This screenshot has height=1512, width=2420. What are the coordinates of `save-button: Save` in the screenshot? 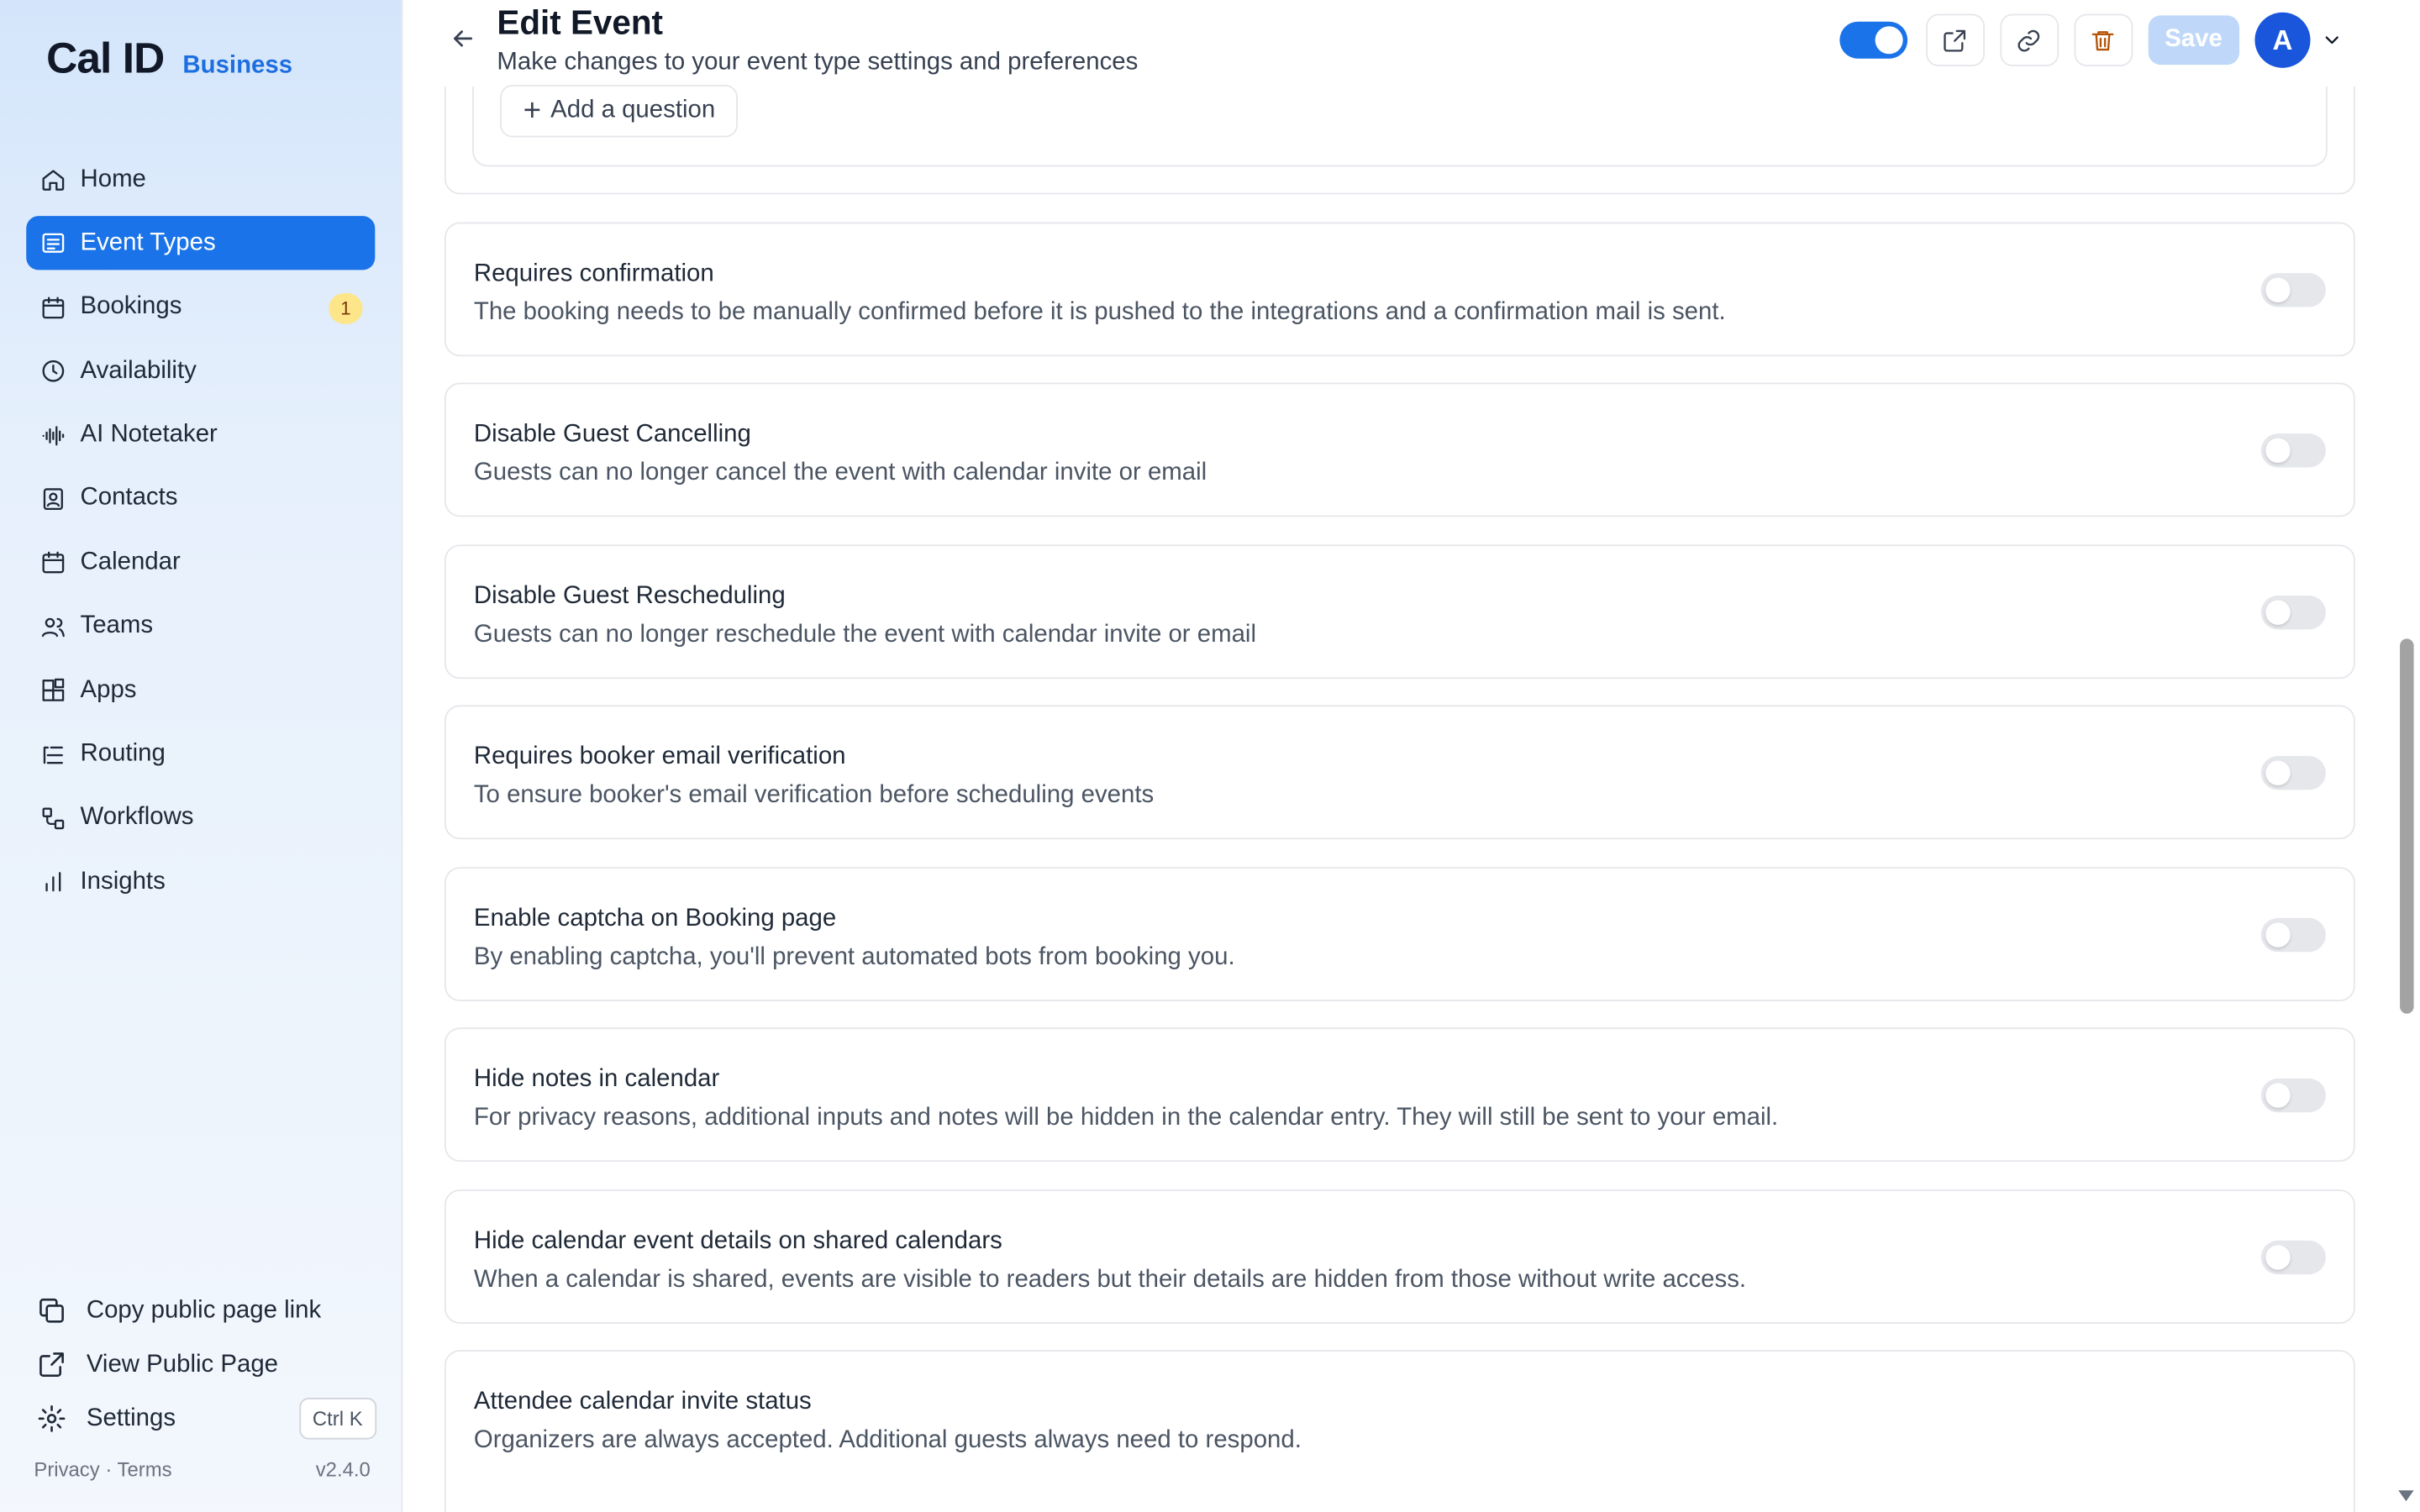 It's located at (2193, 40).